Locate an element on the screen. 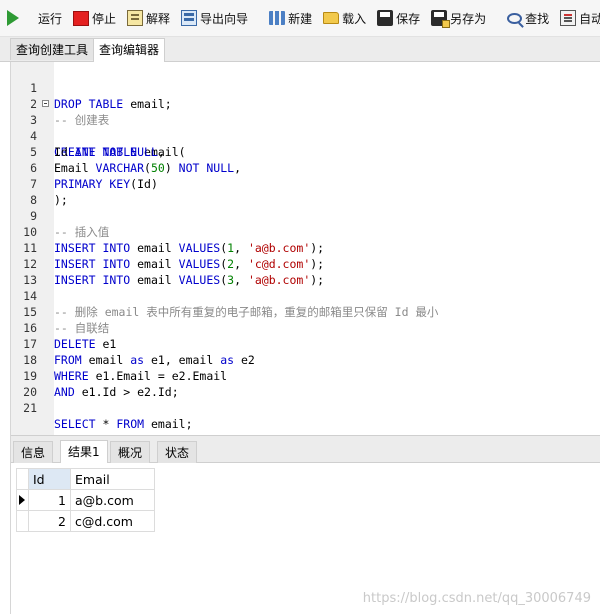 The height and width of the screenshot is (614, 600). watermark: https://blog.csdn.net/qq_30006749 is located at coordinates (476, 598).